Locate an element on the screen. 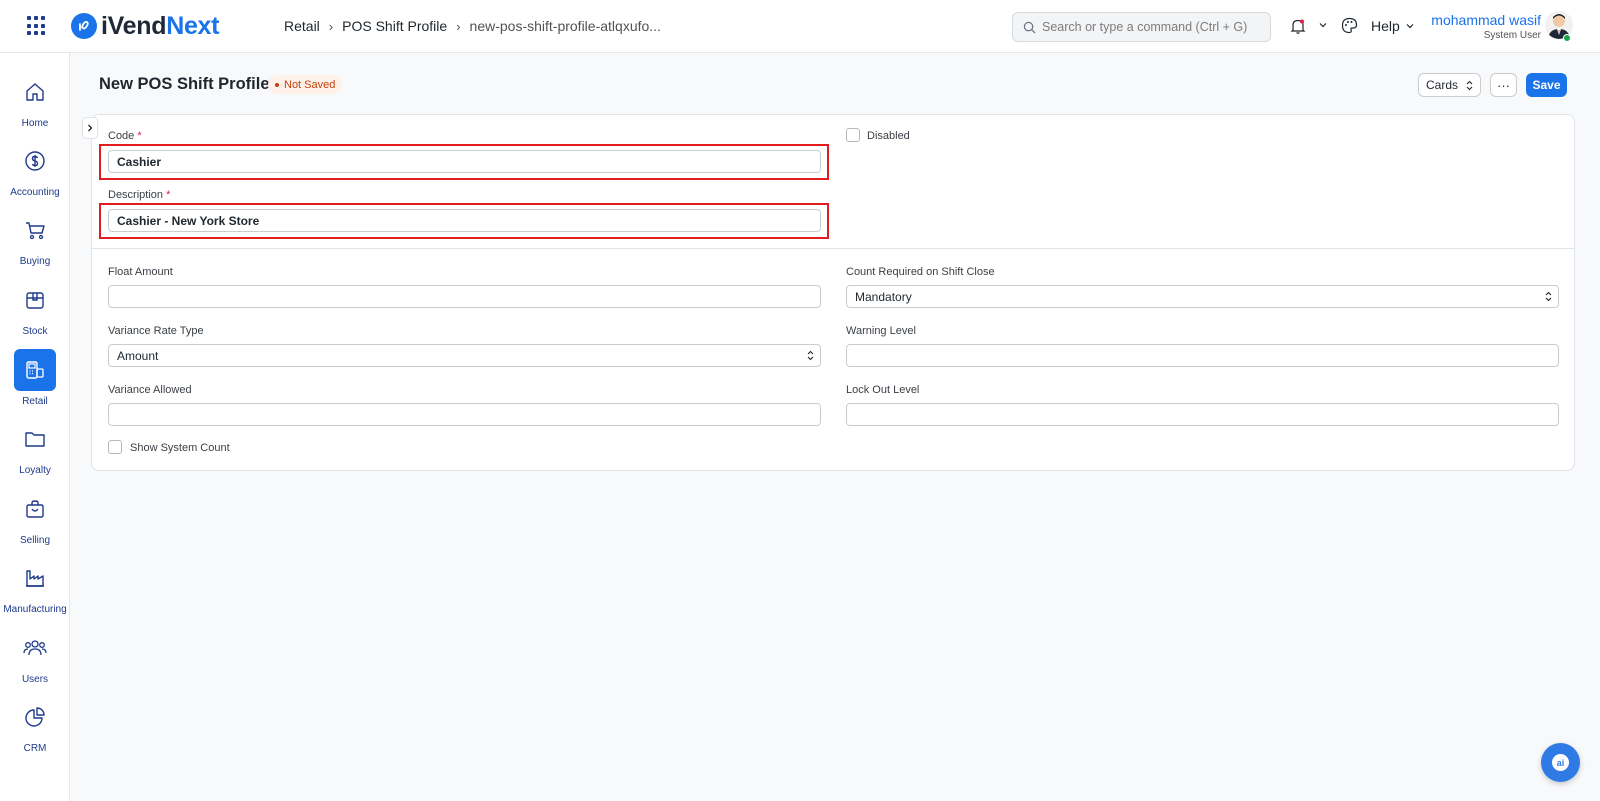  palette-icon is located at coordinates (1349, 25).